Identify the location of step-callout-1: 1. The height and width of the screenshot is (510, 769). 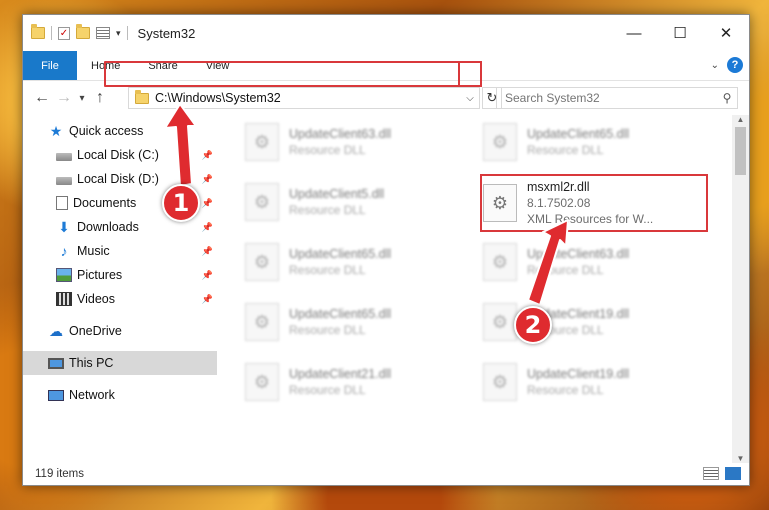
(181, 203).